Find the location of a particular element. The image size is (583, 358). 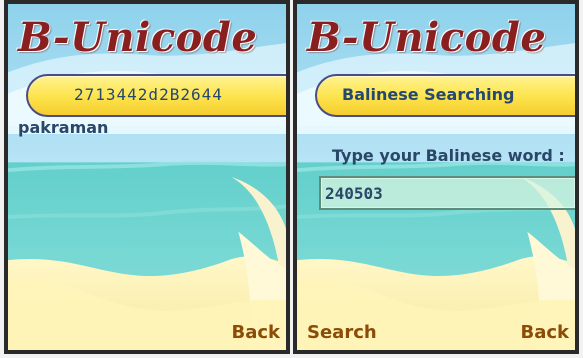

header-text: Balinese Searching is located at coordinates (428, 94).